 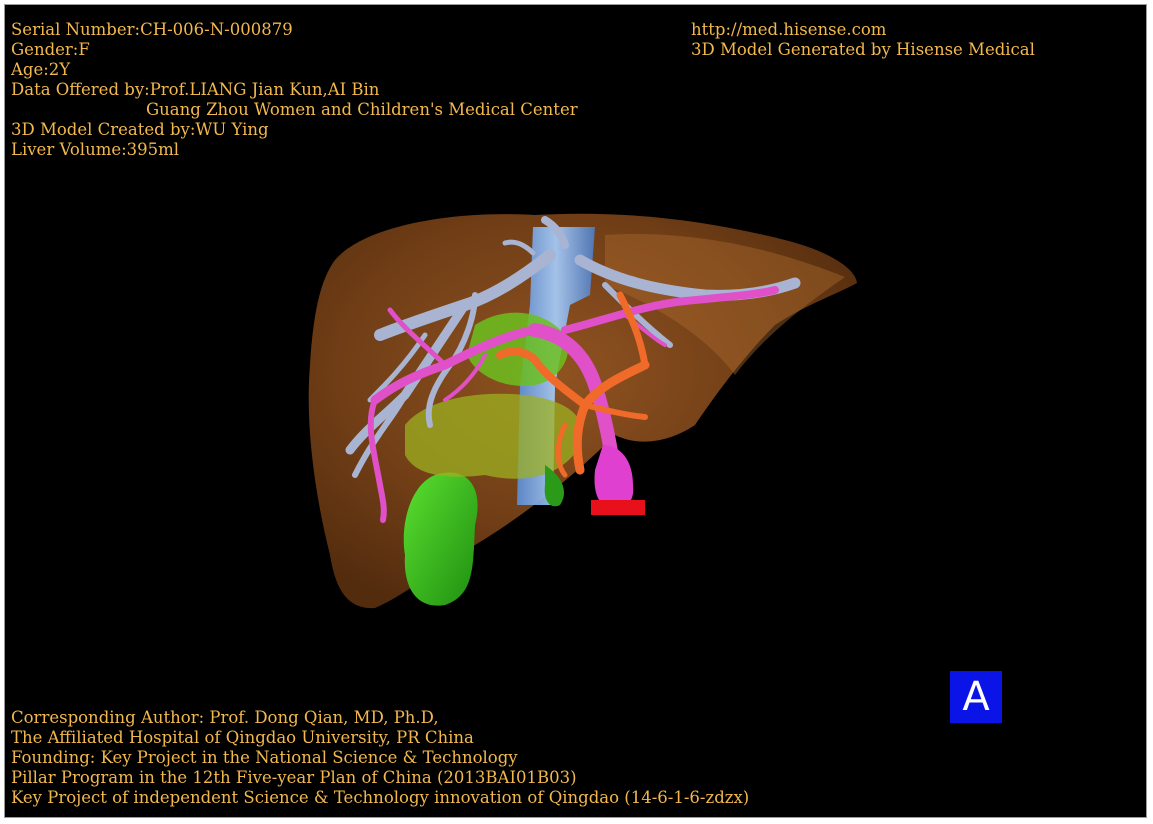 What do you see at coordinates (789, 29) in the screenshot?
I see `website-url: http://med.hisense.com` at bounding box center [789, 29].